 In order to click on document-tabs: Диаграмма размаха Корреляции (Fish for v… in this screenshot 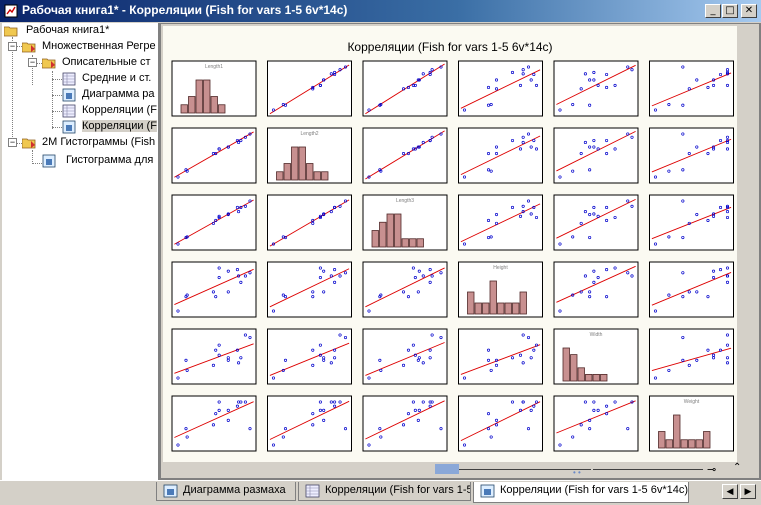, I will do `click(380, 492)`.